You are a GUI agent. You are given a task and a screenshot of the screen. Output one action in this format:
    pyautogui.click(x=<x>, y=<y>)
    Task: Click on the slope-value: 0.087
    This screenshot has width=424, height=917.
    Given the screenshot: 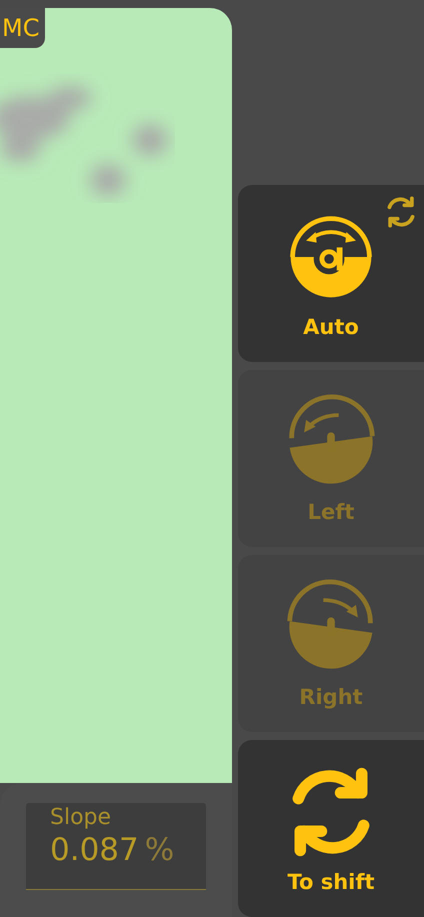 What is the action you would take?
    pyautogui.click(x=94, y=850)
    